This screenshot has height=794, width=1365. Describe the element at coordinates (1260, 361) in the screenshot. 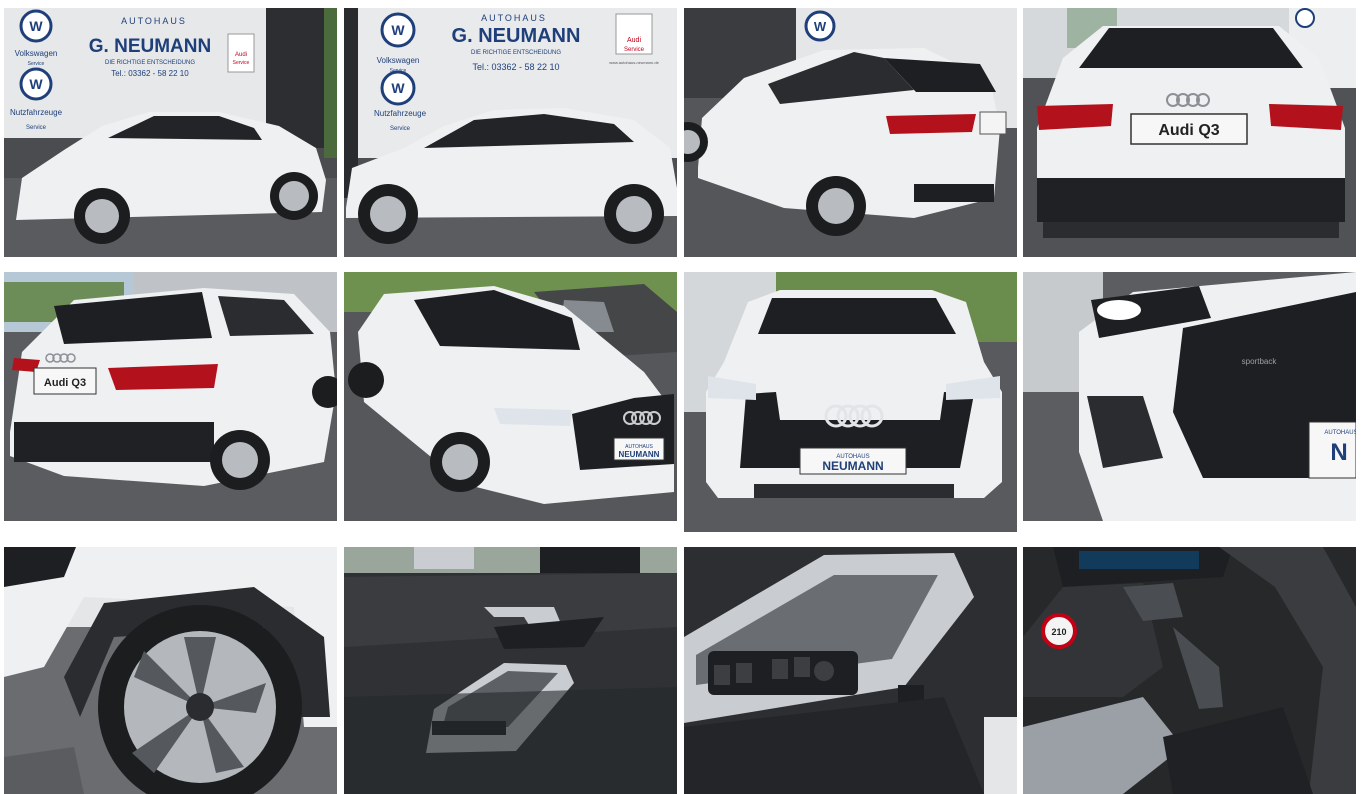

I see `model-badge: sportback` at that location.